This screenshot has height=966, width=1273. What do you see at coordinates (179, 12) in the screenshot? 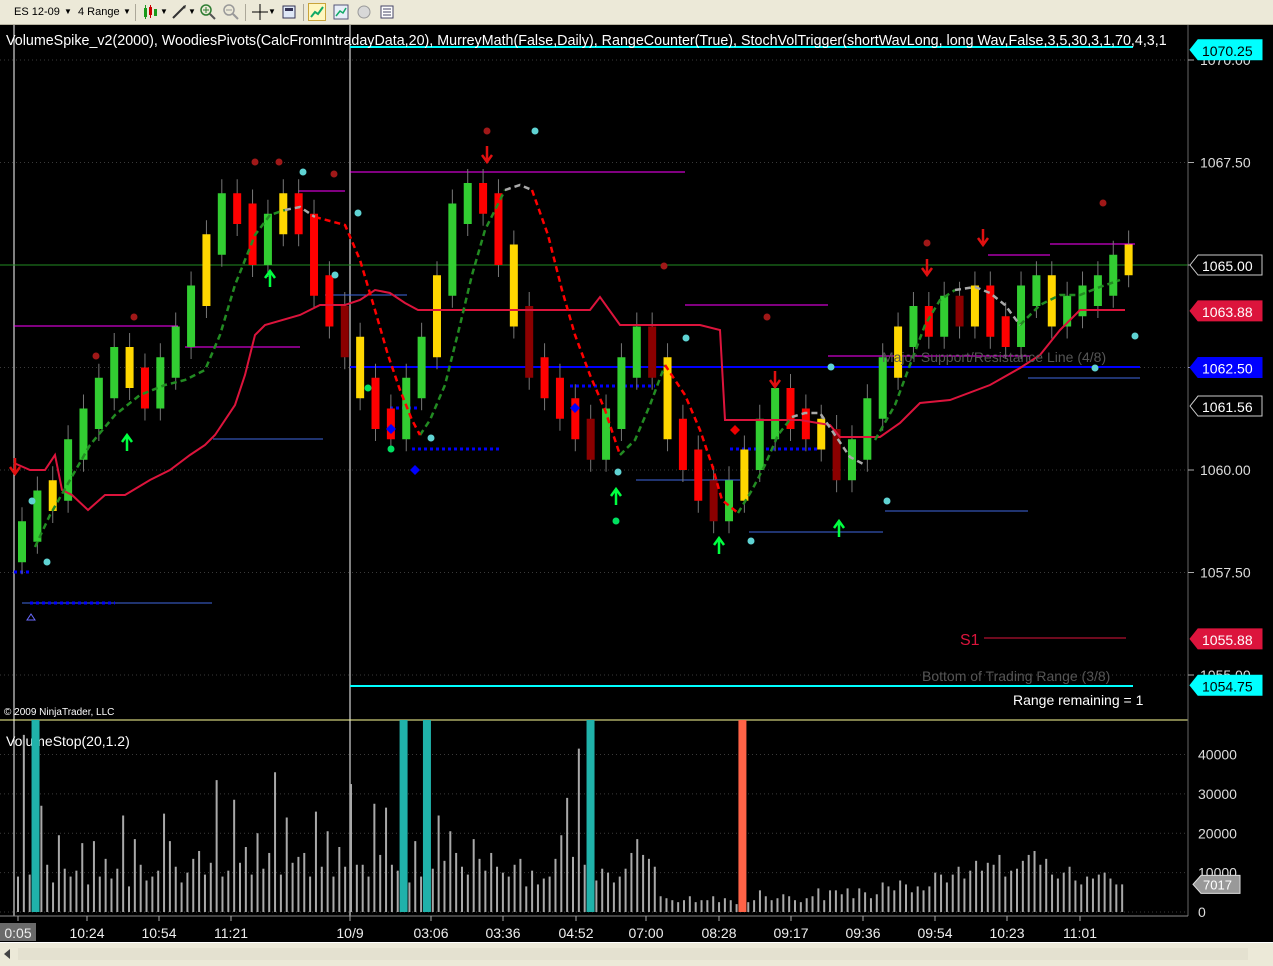
I see `drawing-tool-icon` at bounding box center [179, 12].